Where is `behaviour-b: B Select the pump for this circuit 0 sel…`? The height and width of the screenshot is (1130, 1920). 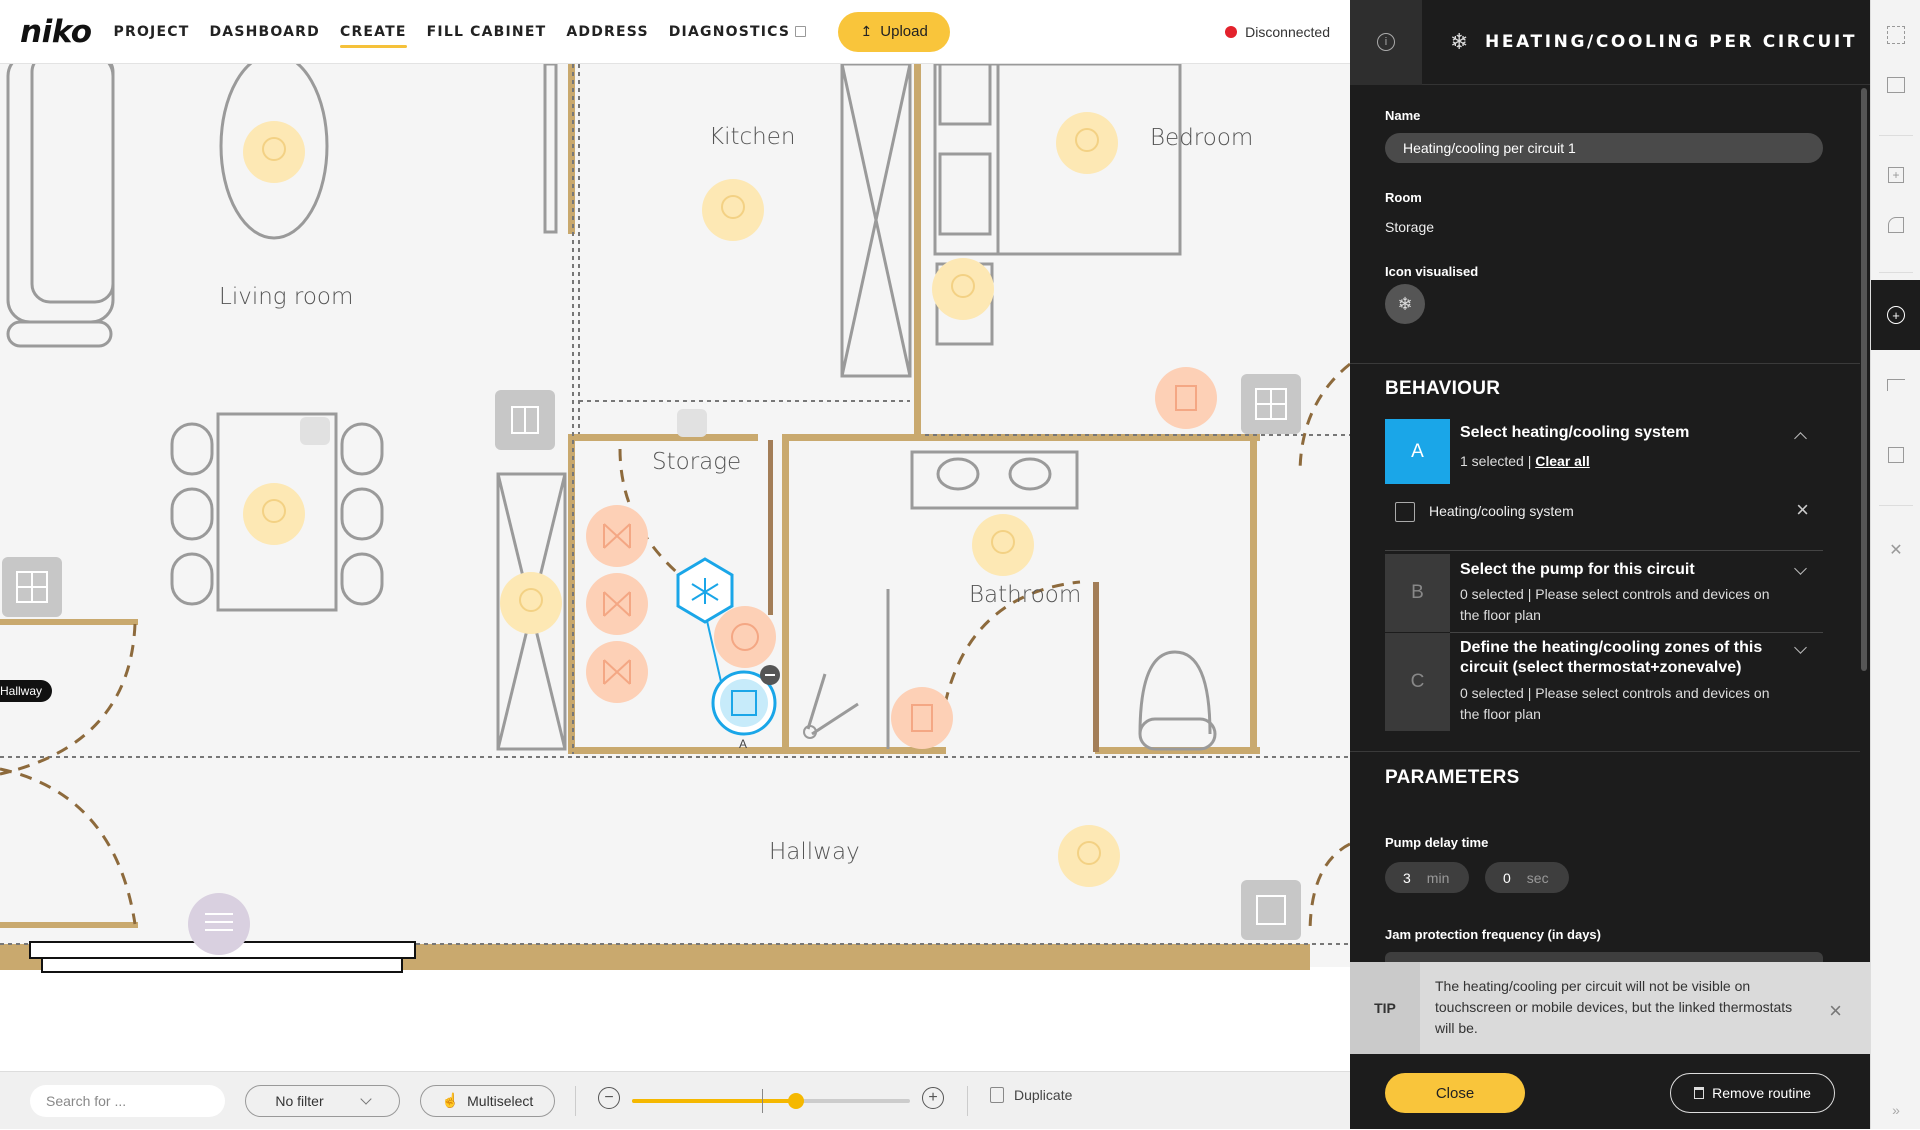 behaviour-b: B Select the pump for this circuit 0 sel… is located at coordinates (1604, 593).